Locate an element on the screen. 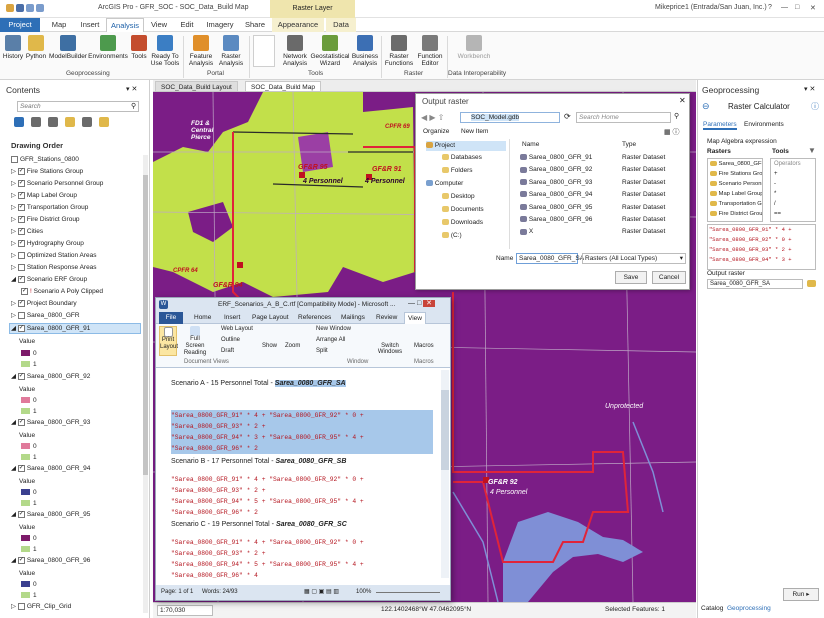 The image size is (824, 618). contents-search-input: Search is located at coordinates (78, 106).